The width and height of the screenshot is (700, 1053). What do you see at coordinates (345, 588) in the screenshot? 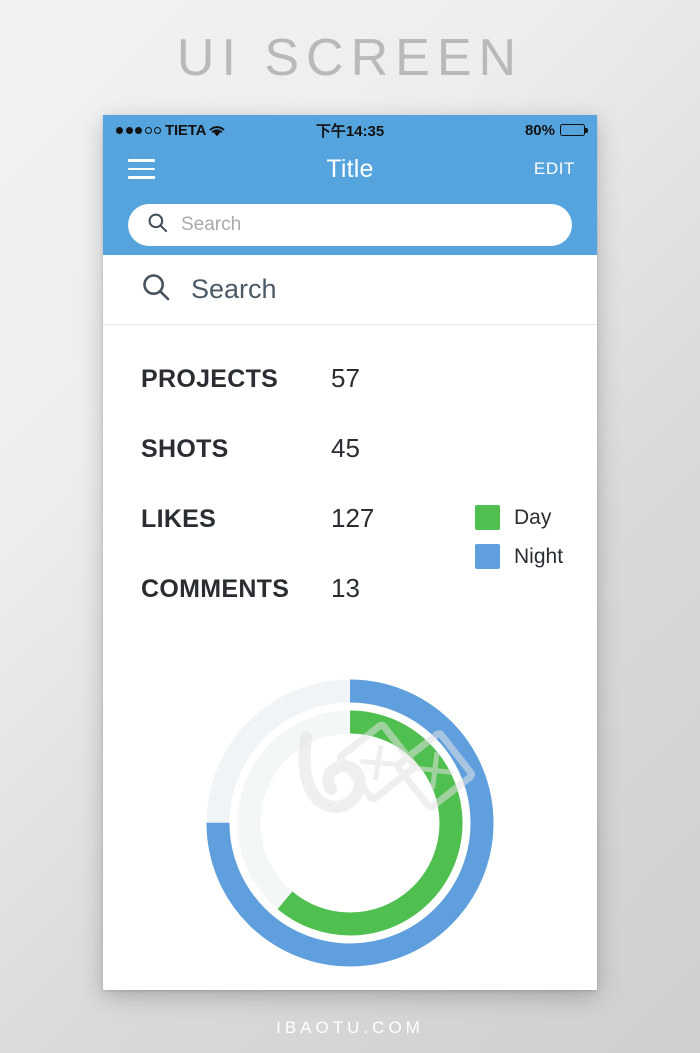
I see `stat-value: 13` at bounding box center [345, 588].